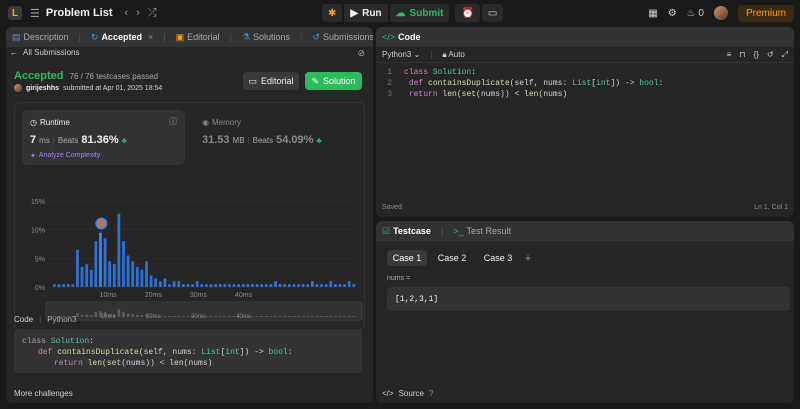 This screenshot has width=800, height=409. I want to click on source-footer: </> Source?, so click(407, 393).